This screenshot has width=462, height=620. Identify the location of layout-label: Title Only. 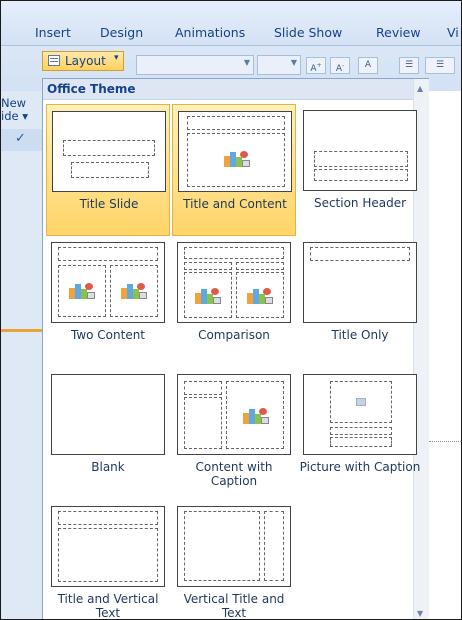
(360, 335).